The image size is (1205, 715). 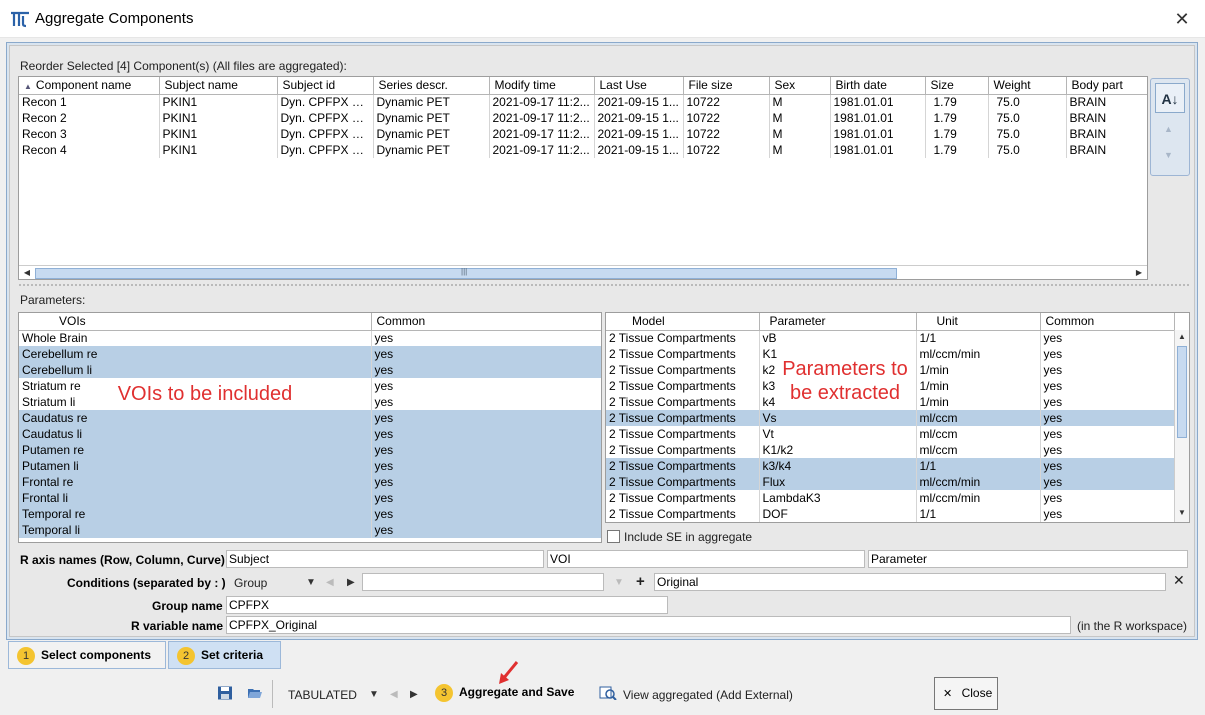 I want to click on col-weight: Weight, so click(x=1027, y=86).